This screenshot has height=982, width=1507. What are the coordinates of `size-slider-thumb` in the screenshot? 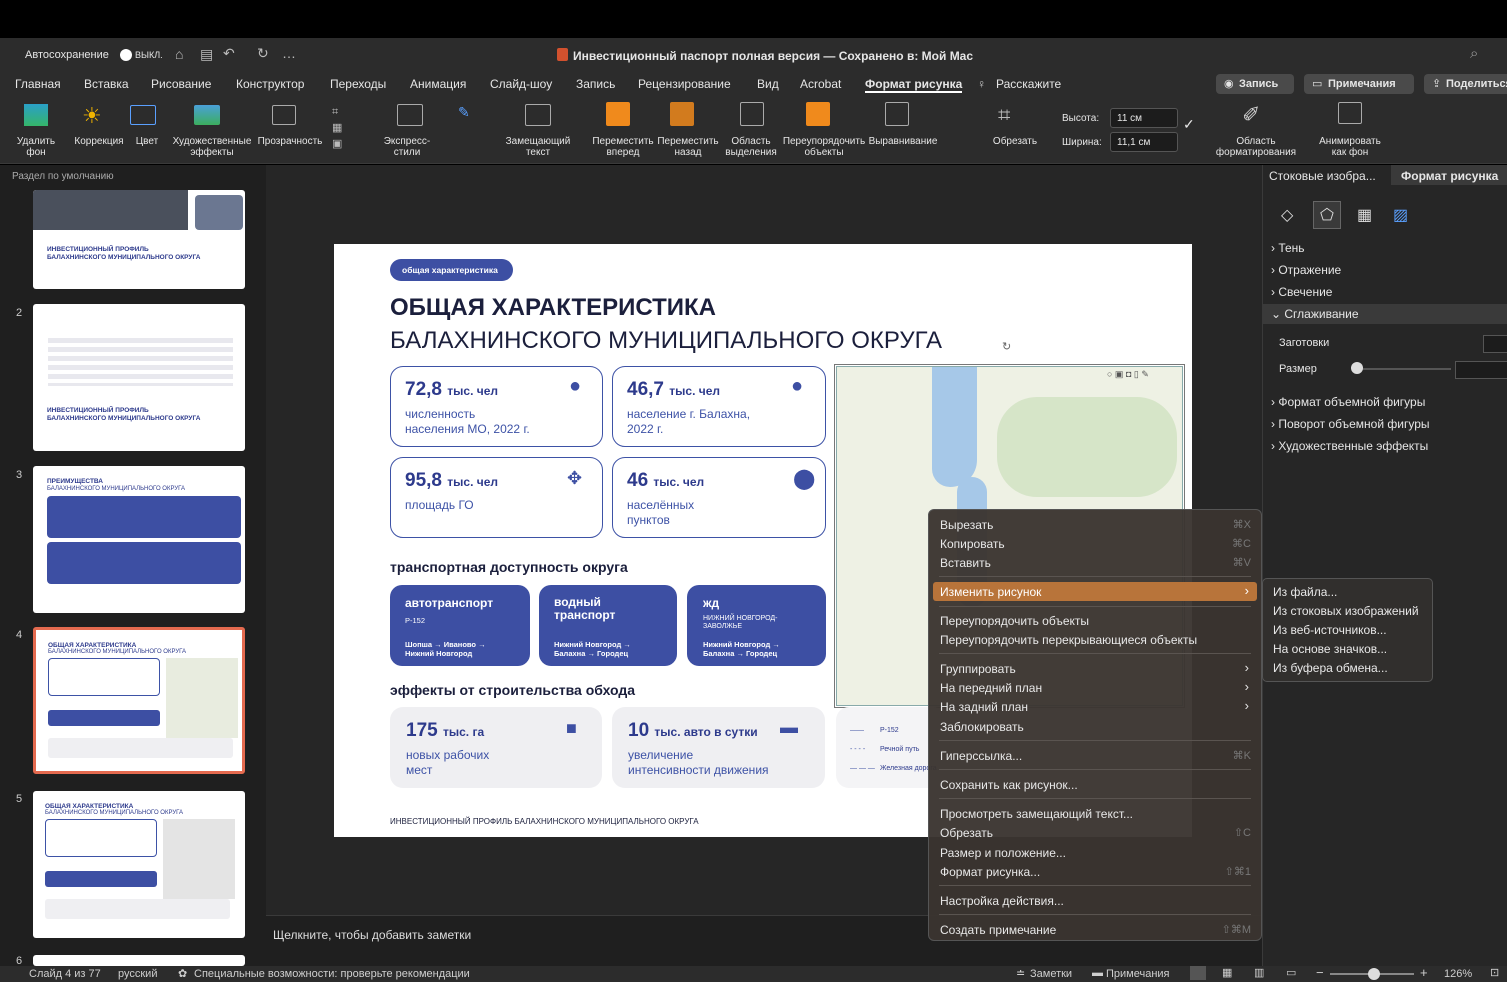 It's located at (1357, 368).